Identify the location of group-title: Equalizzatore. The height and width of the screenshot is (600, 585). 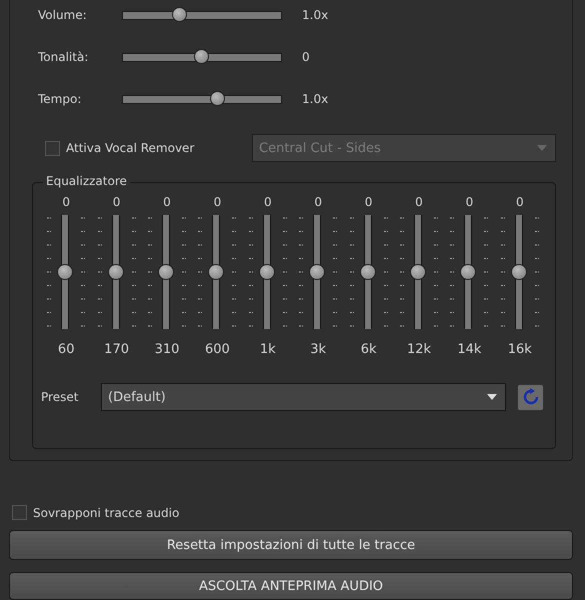
(86, 181).